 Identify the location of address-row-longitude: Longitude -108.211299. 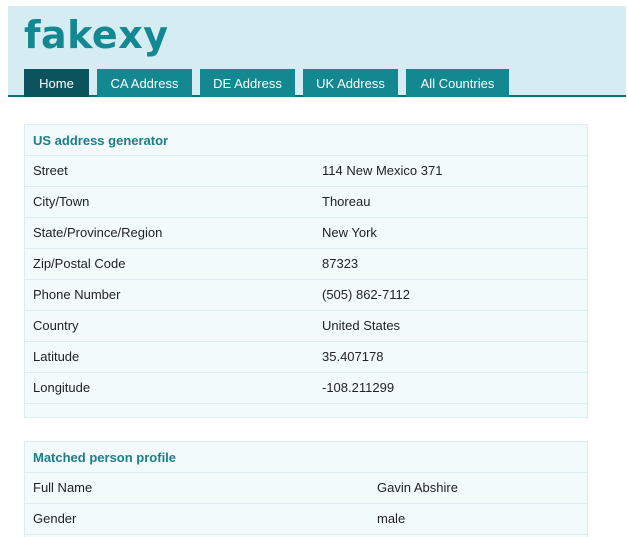
(306, 388).